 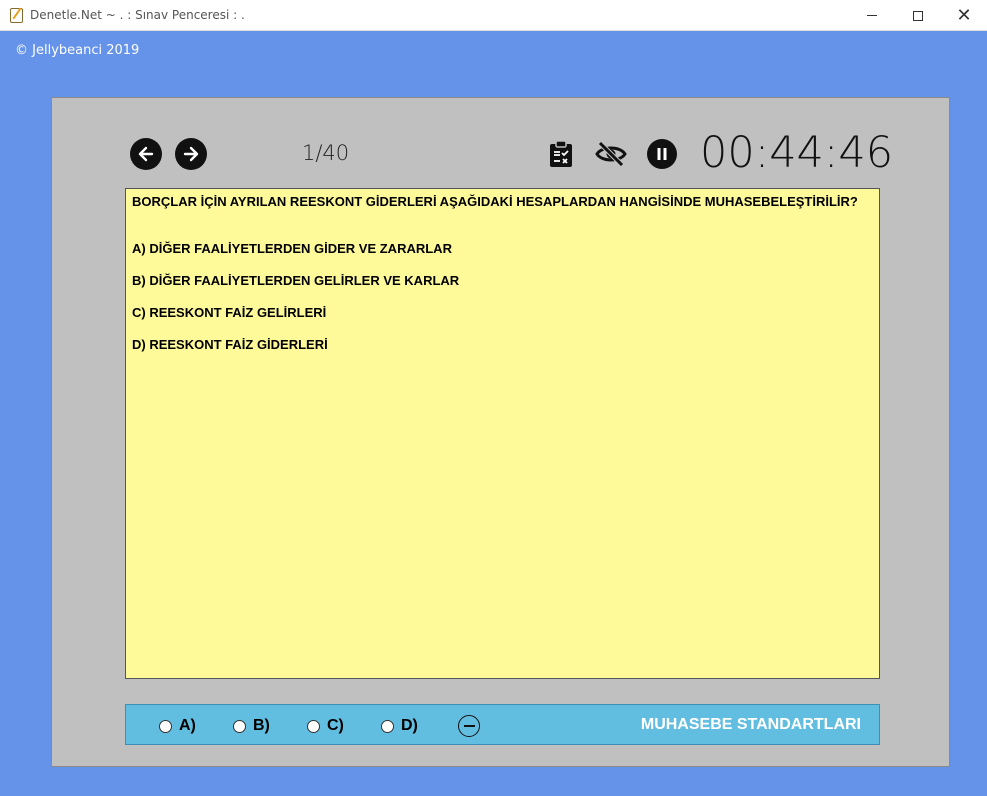 What do you see at coordinates (137, 15) in the screenshot?
I see `window-title: Denetle.Net ~ . : Sınav Penceresi : .` at bounding box center [137, 15].